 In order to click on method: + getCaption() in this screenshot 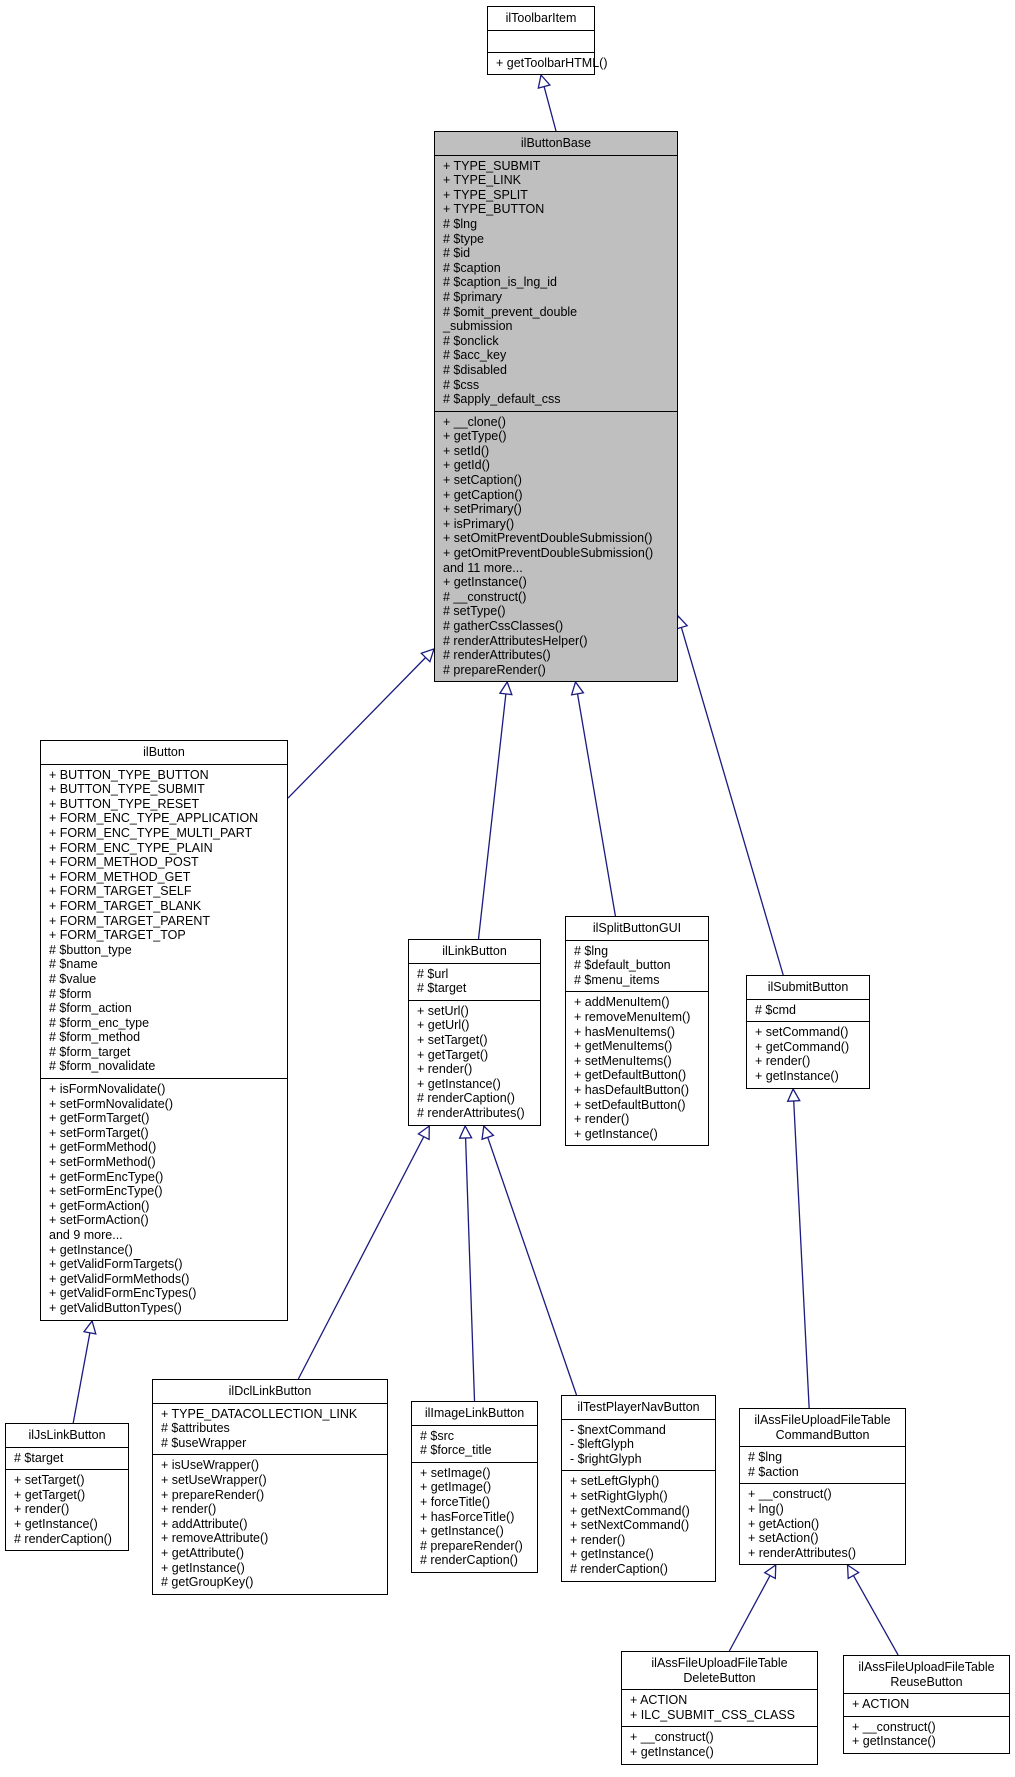, I will do `click(483, 494)`.